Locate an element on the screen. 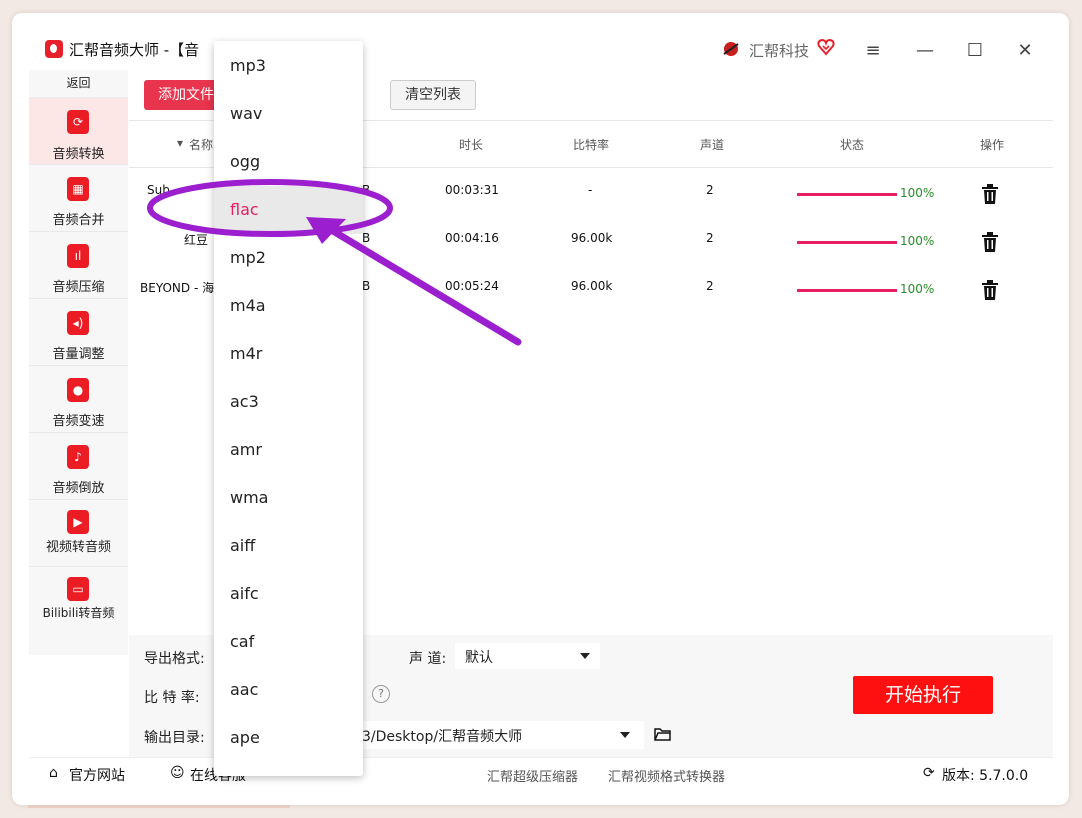  sidebar-item-label: 视频转音频 is located at coordinates (78, 547).